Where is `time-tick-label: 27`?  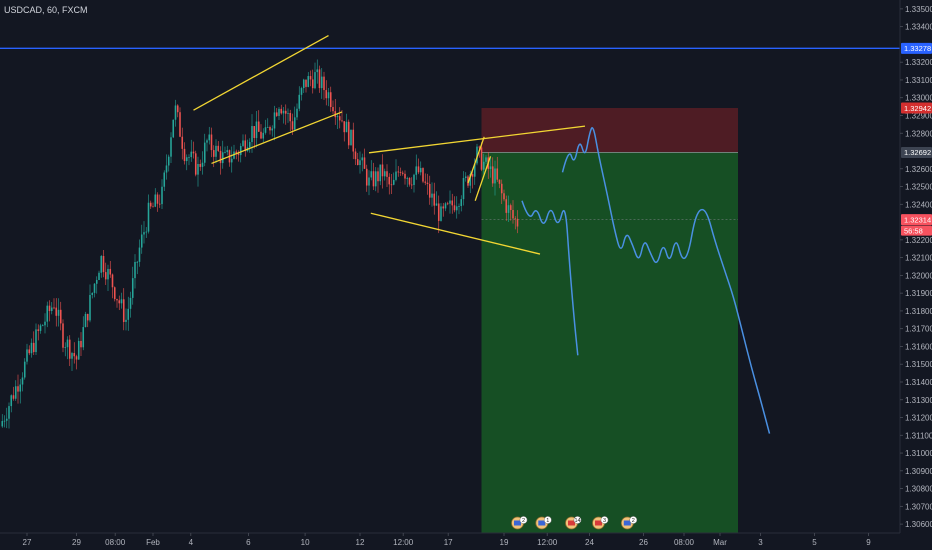
time-tick-label: 27 is located at coordinates (27, 542).